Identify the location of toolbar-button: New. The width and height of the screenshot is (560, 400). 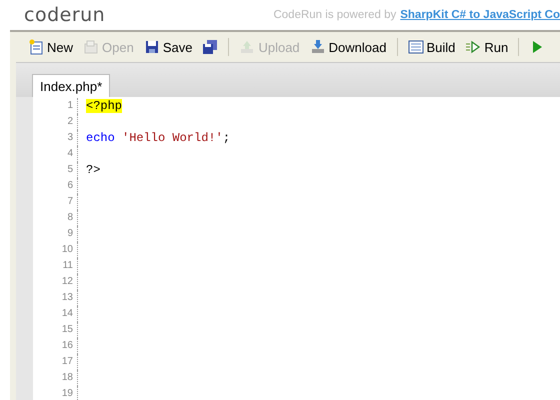
(51, 47).